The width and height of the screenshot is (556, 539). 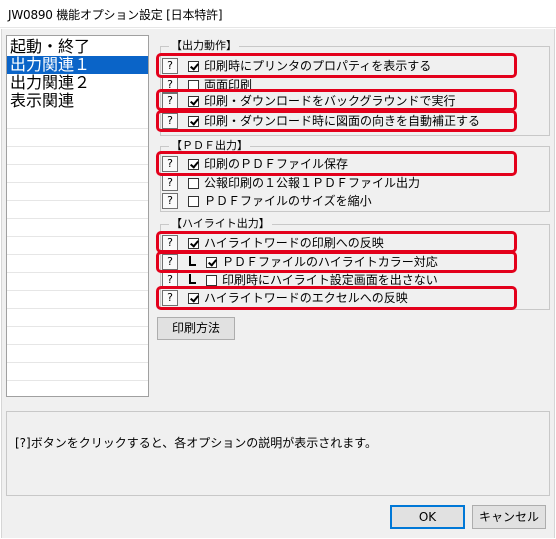 What do you see at coordinates (77, 65) in the screenshot?
I see `category-item-output-1: 出力関連１` at bounding box center [77, 65].